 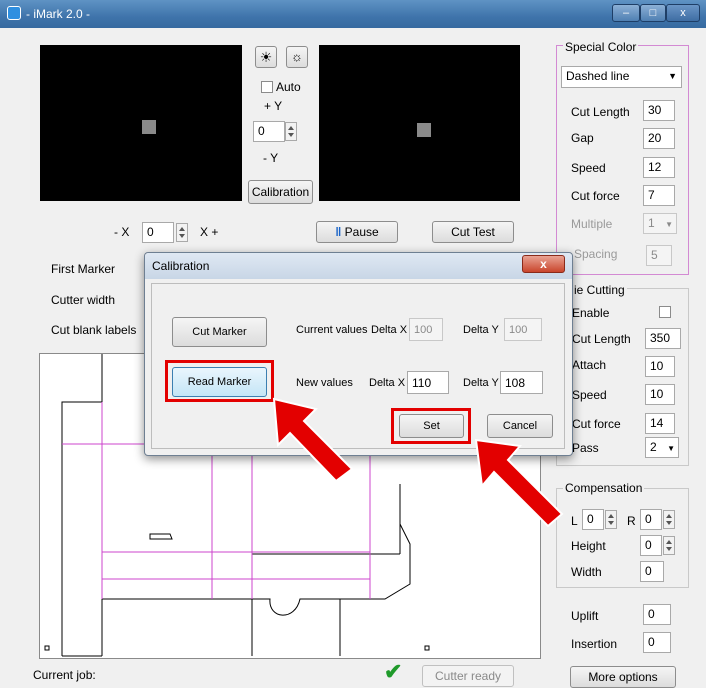 What do you see at coordinates (158, 232) in the screenshot?
I see `x-offset-input: 0` at bounding box center [158, 232].